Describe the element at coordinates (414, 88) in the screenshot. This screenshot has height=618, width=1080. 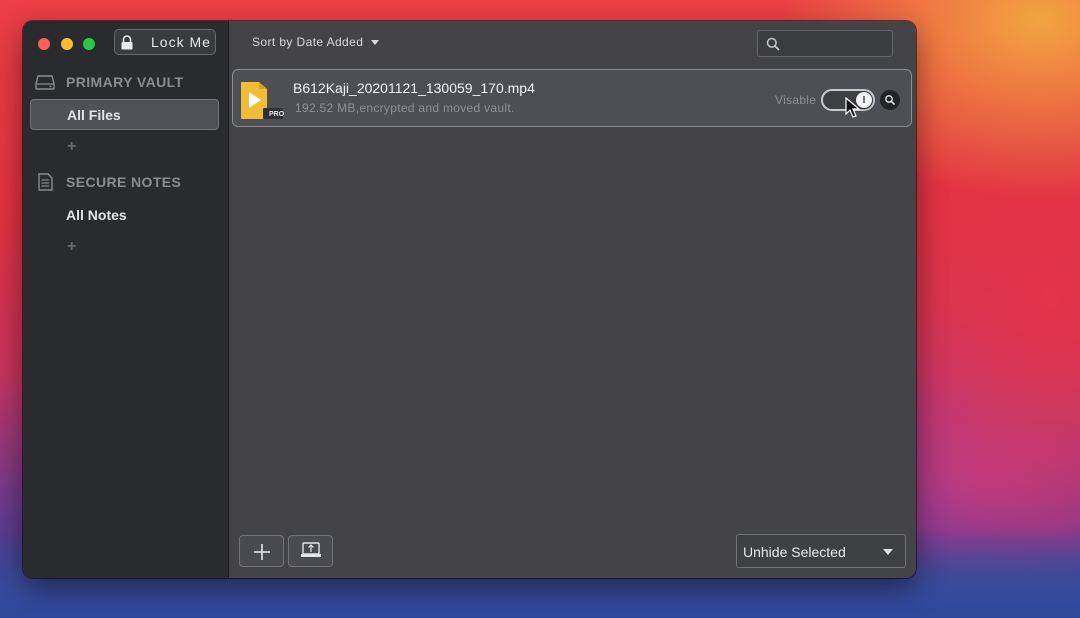
I see `file-name: B612Kaji_20201121_130059_170.mp4` at that location.